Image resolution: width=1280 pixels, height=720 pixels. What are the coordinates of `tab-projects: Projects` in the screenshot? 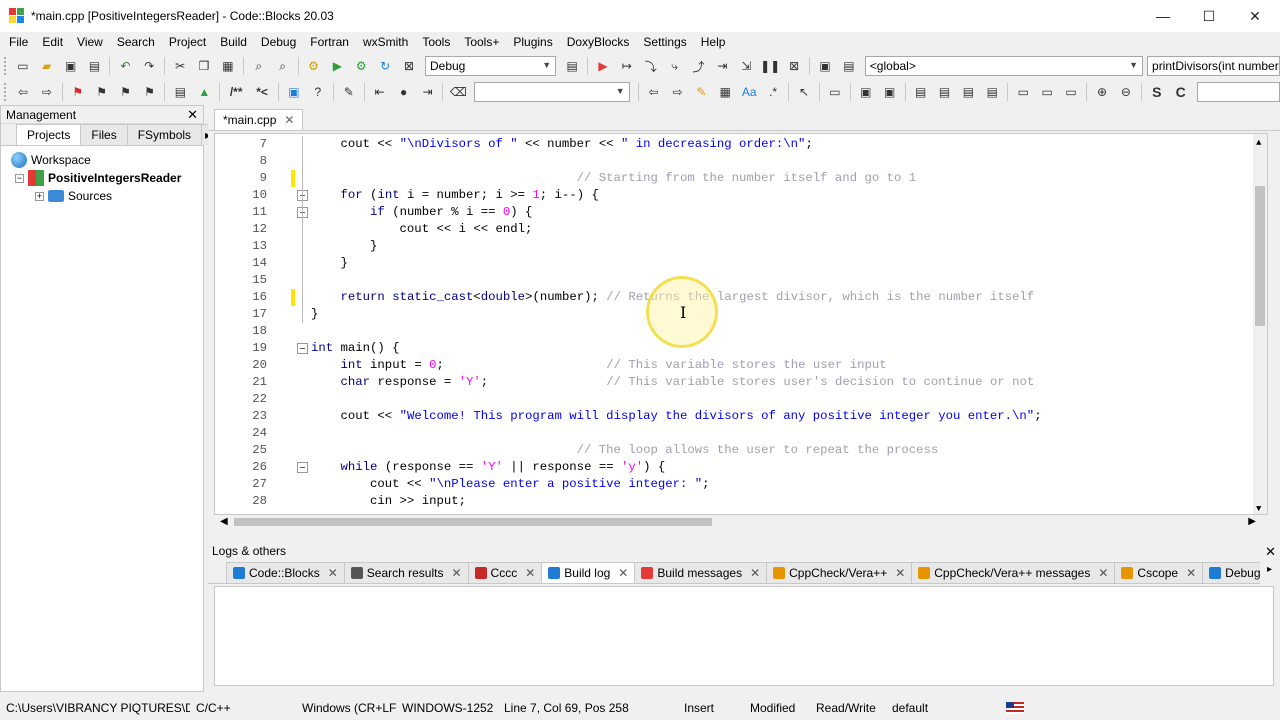 It's located at (49, 134).